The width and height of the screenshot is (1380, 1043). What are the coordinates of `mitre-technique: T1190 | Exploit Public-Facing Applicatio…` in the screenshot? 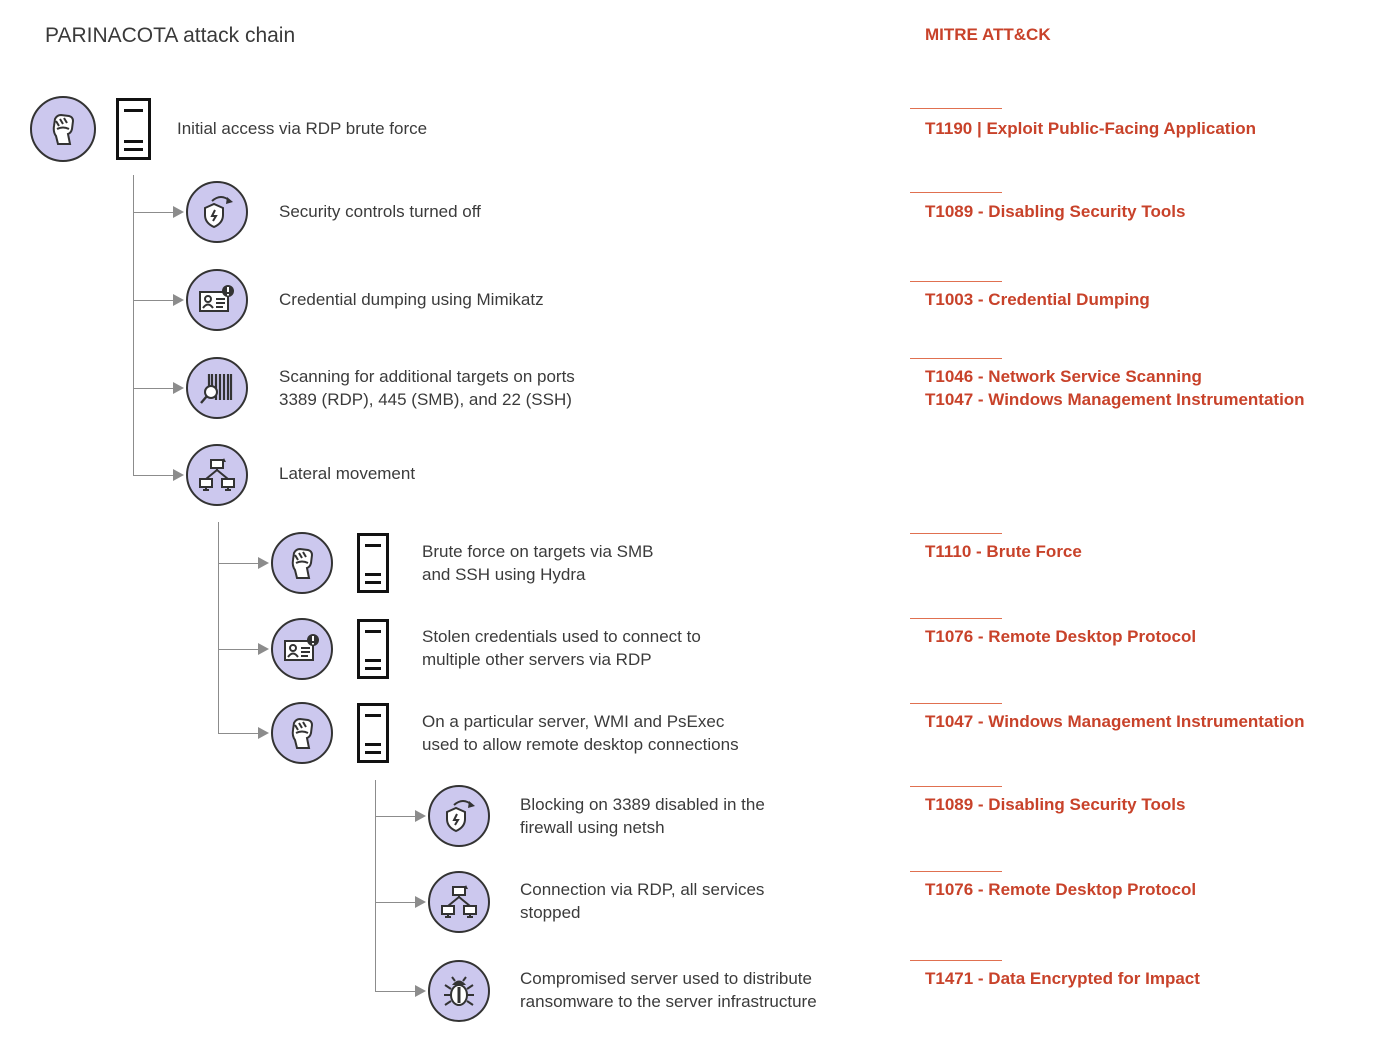 It's located at (1090, 128).